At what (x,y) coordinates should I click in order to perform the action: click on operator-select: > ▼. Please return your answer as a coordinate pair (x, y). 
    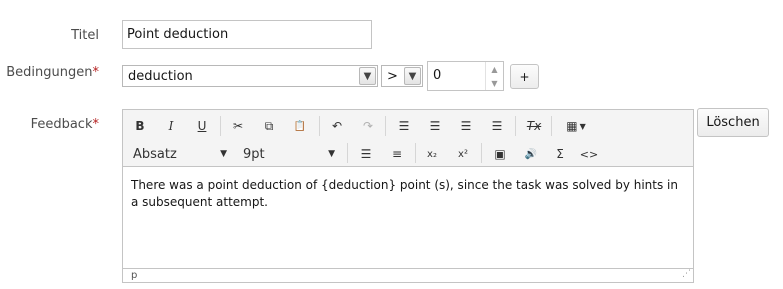
    Looking at the image, I should click on (402, 76).